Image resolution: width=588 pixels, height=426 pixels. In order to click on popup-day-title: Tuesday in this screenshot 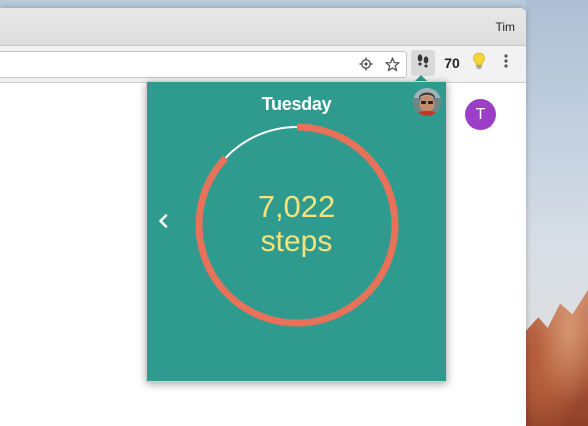, I will do `click(296, 104)`.